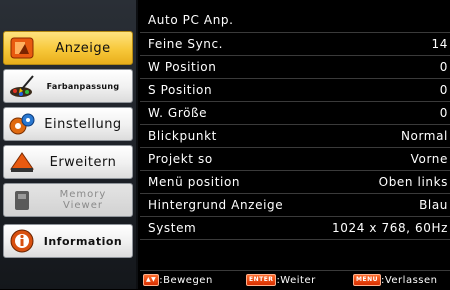 The width and height of the screenshot is (450, 290). I want to click on menu-row-value: Normal, so click(424, 136).